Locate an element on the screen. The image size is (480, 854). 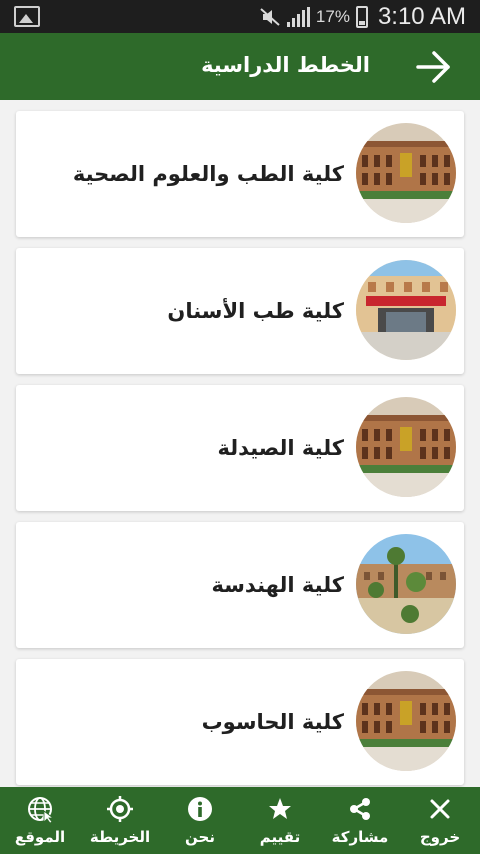
college-card: كلية الحاسوب is located at coordinates (240, 722).